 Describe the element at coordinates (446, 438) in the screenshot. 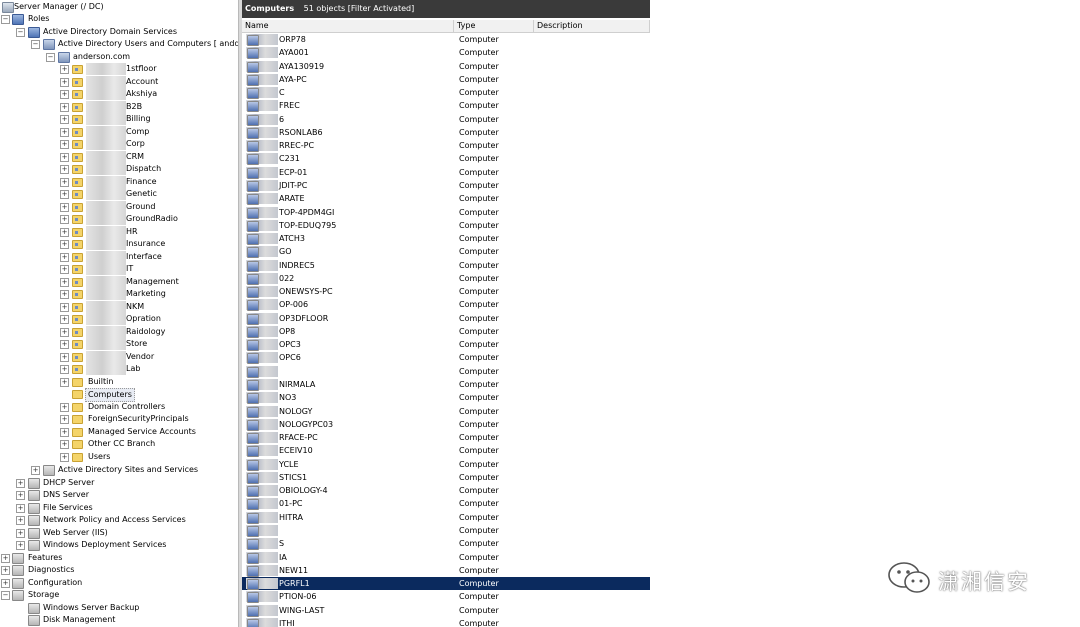

I see `computer-row: RFACE-PC Computer` at that location.